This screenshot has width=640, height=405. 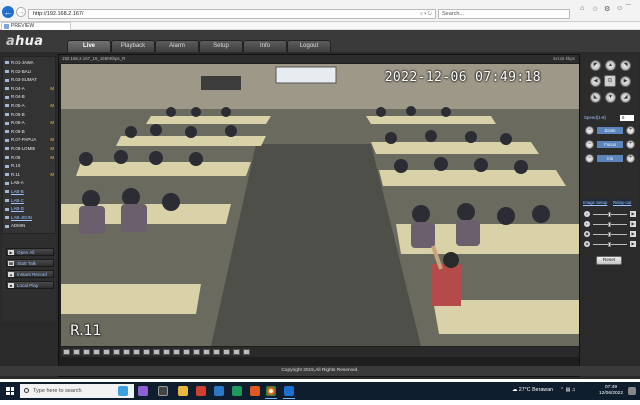 What do you see at coordinates (628, 5) in the screenshot?
I see `minimize-icon: —` at bounding box center [628, 5].